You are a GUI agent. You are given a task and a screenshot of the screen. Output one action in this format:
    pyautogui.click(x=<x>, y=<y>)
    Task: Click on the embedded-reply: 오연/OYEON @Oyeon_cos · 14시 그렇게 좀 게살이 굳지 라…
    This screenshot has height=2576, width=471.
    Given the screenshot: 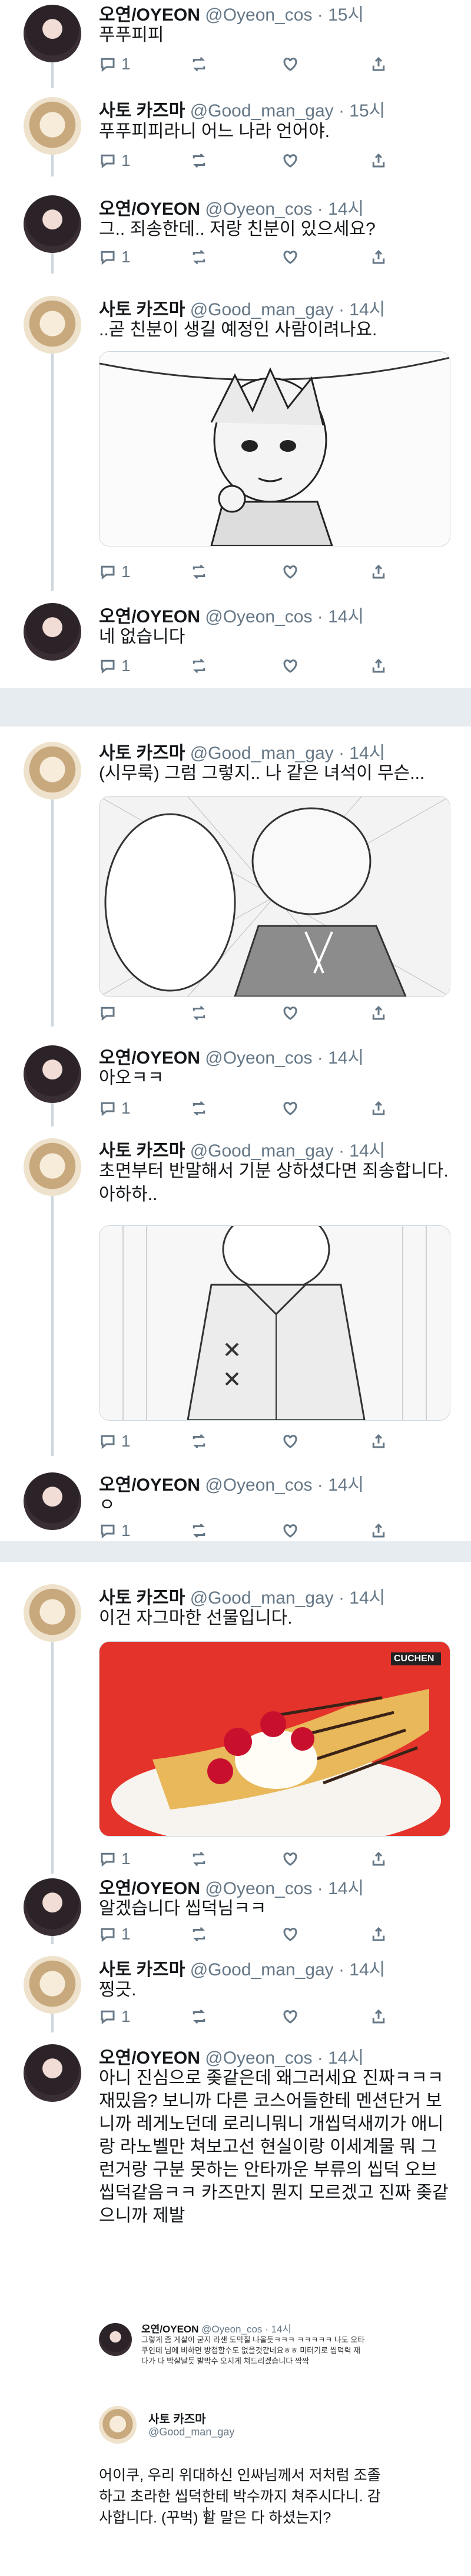 What is the action you would take?
    pyautogui.click(x=275, y=2362)
    